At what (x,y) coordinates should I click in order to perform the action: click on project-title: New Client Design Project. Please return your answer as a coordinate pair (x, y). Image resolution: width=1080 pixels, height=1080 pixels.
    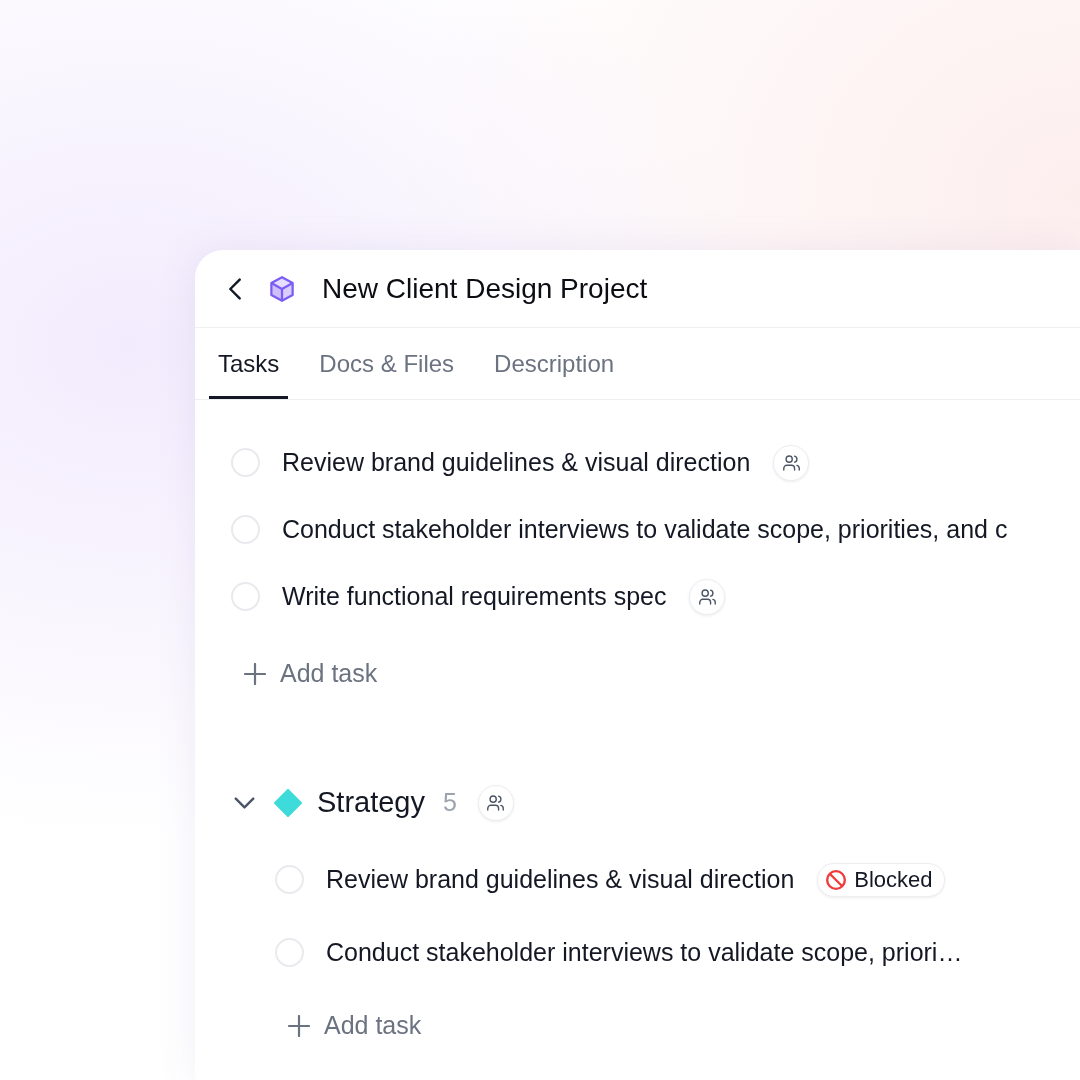
    Looking at the image, I should click on (485, 288).